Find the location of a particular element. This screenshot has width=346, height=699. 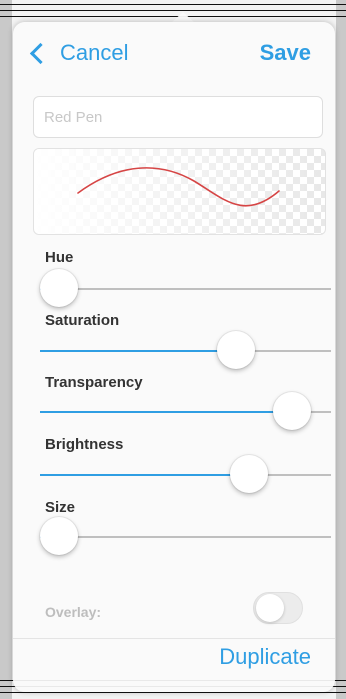

brightness-slider is located at coordinates (185, 474).